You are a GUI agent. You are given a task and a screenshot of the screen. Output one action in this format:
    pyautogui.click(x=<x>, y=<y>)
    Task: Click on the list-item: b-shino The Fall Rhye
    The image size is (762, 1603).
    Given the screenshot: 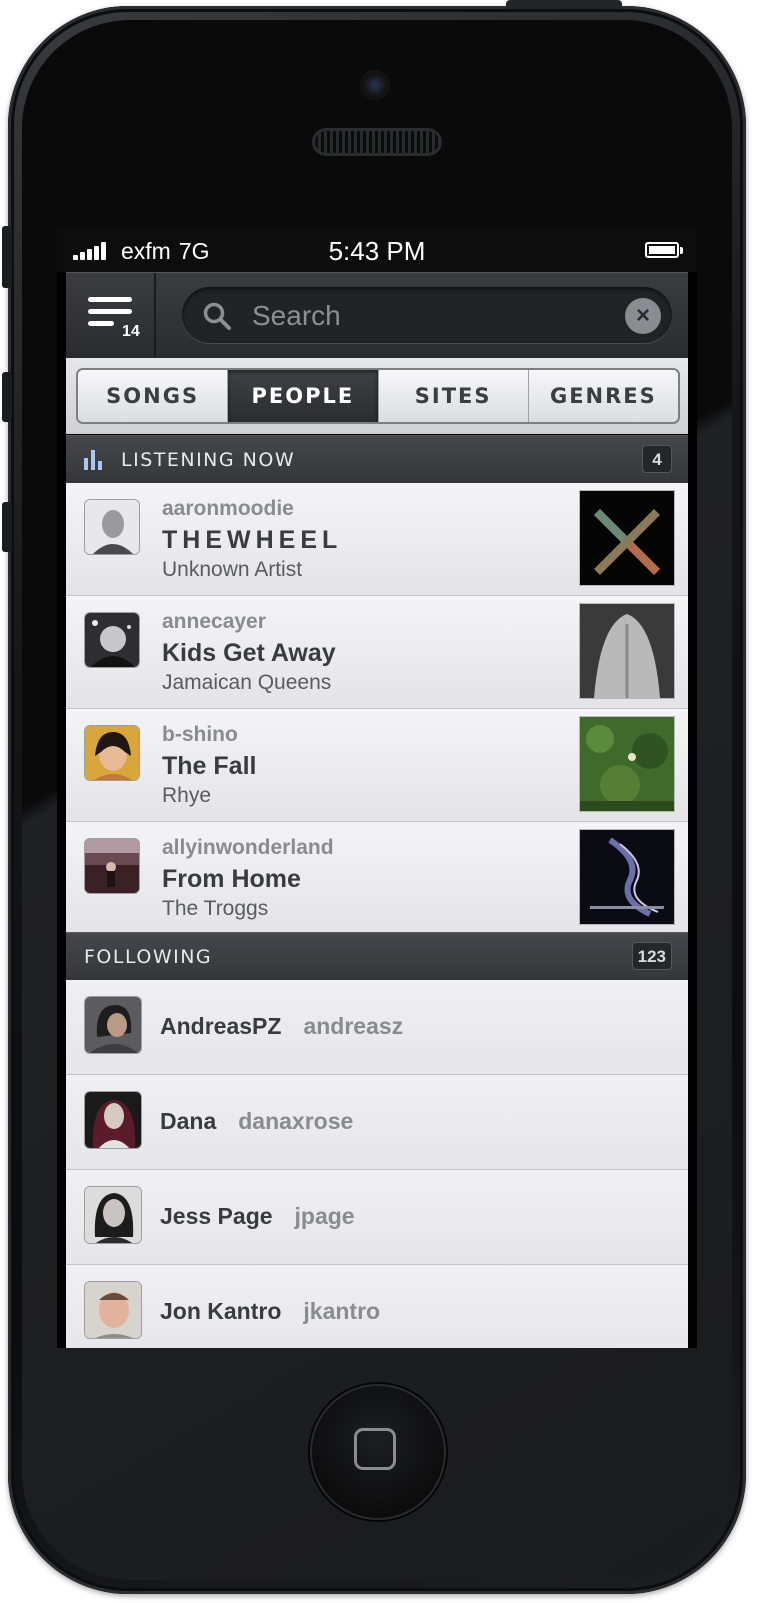 What is the action you would take?
    pyautogui.click(x=377, y=765)
    